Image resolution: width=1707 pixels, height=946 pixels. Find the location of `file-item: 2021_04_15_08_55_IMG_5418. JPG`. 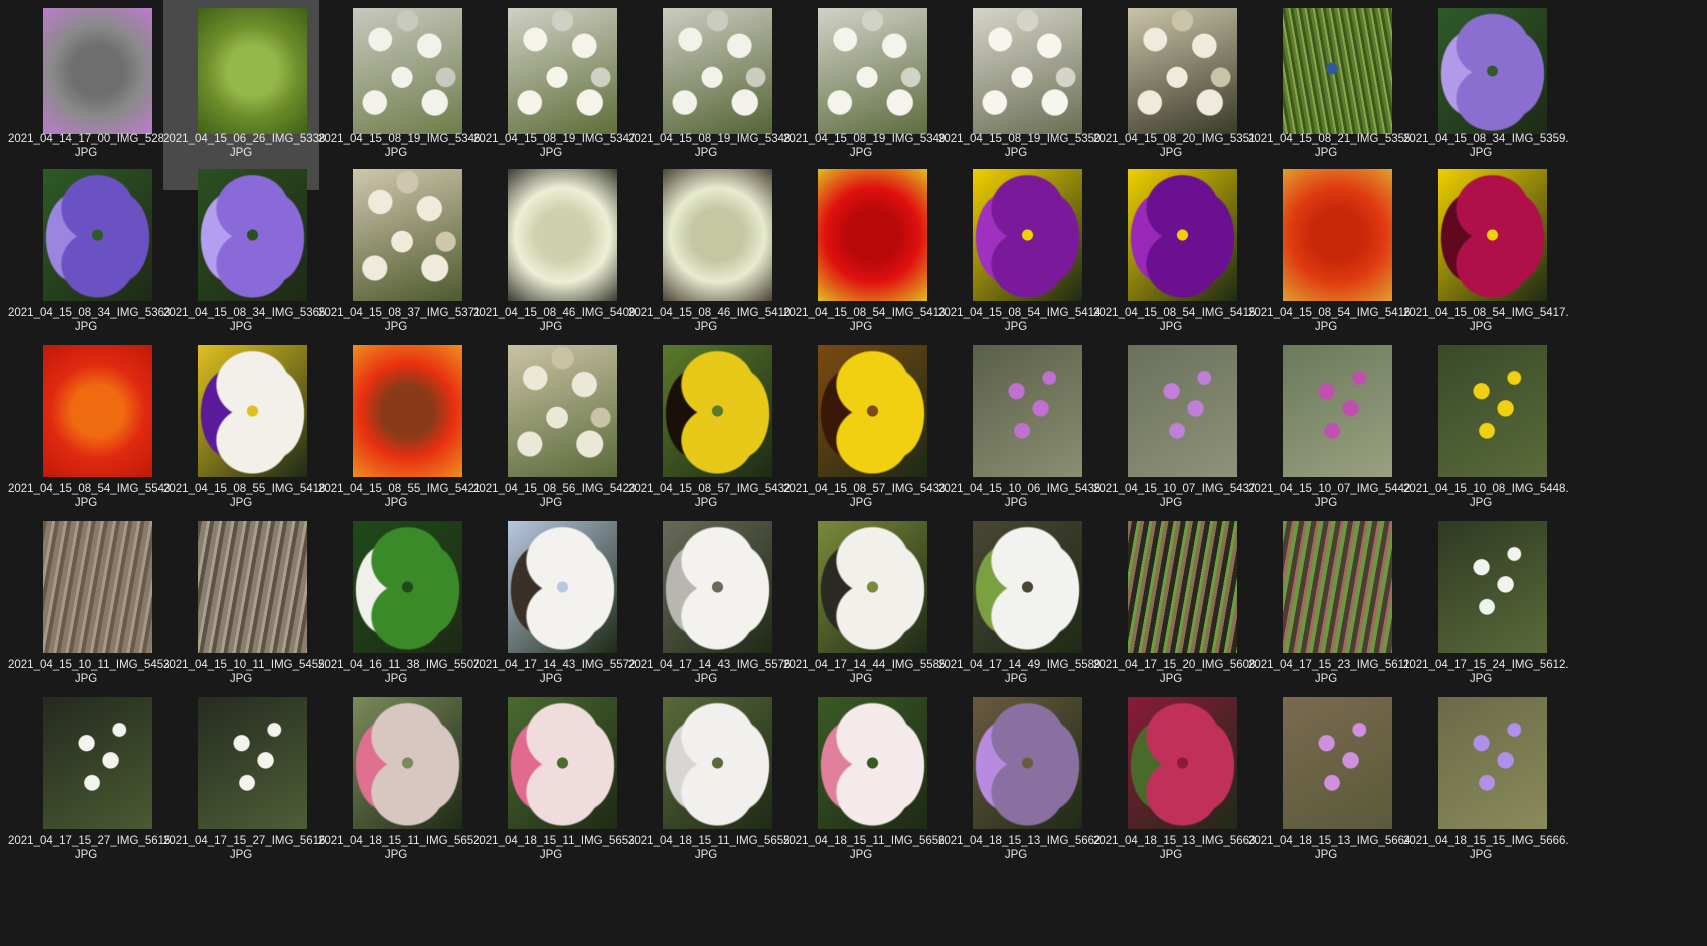

file-item: 2021_04_15_08_55_IMG_5418. JPG is located at coordinates (246, 431).